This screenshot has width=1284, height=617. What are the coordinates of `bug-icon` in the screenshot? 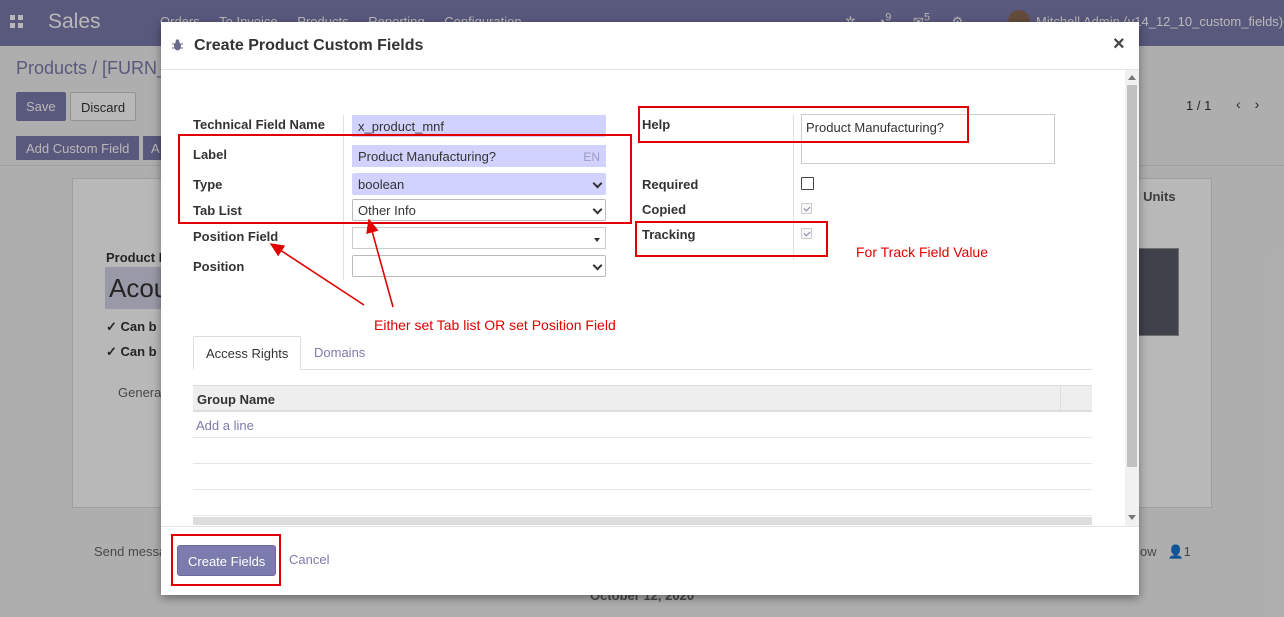 It's located at (177, 45).